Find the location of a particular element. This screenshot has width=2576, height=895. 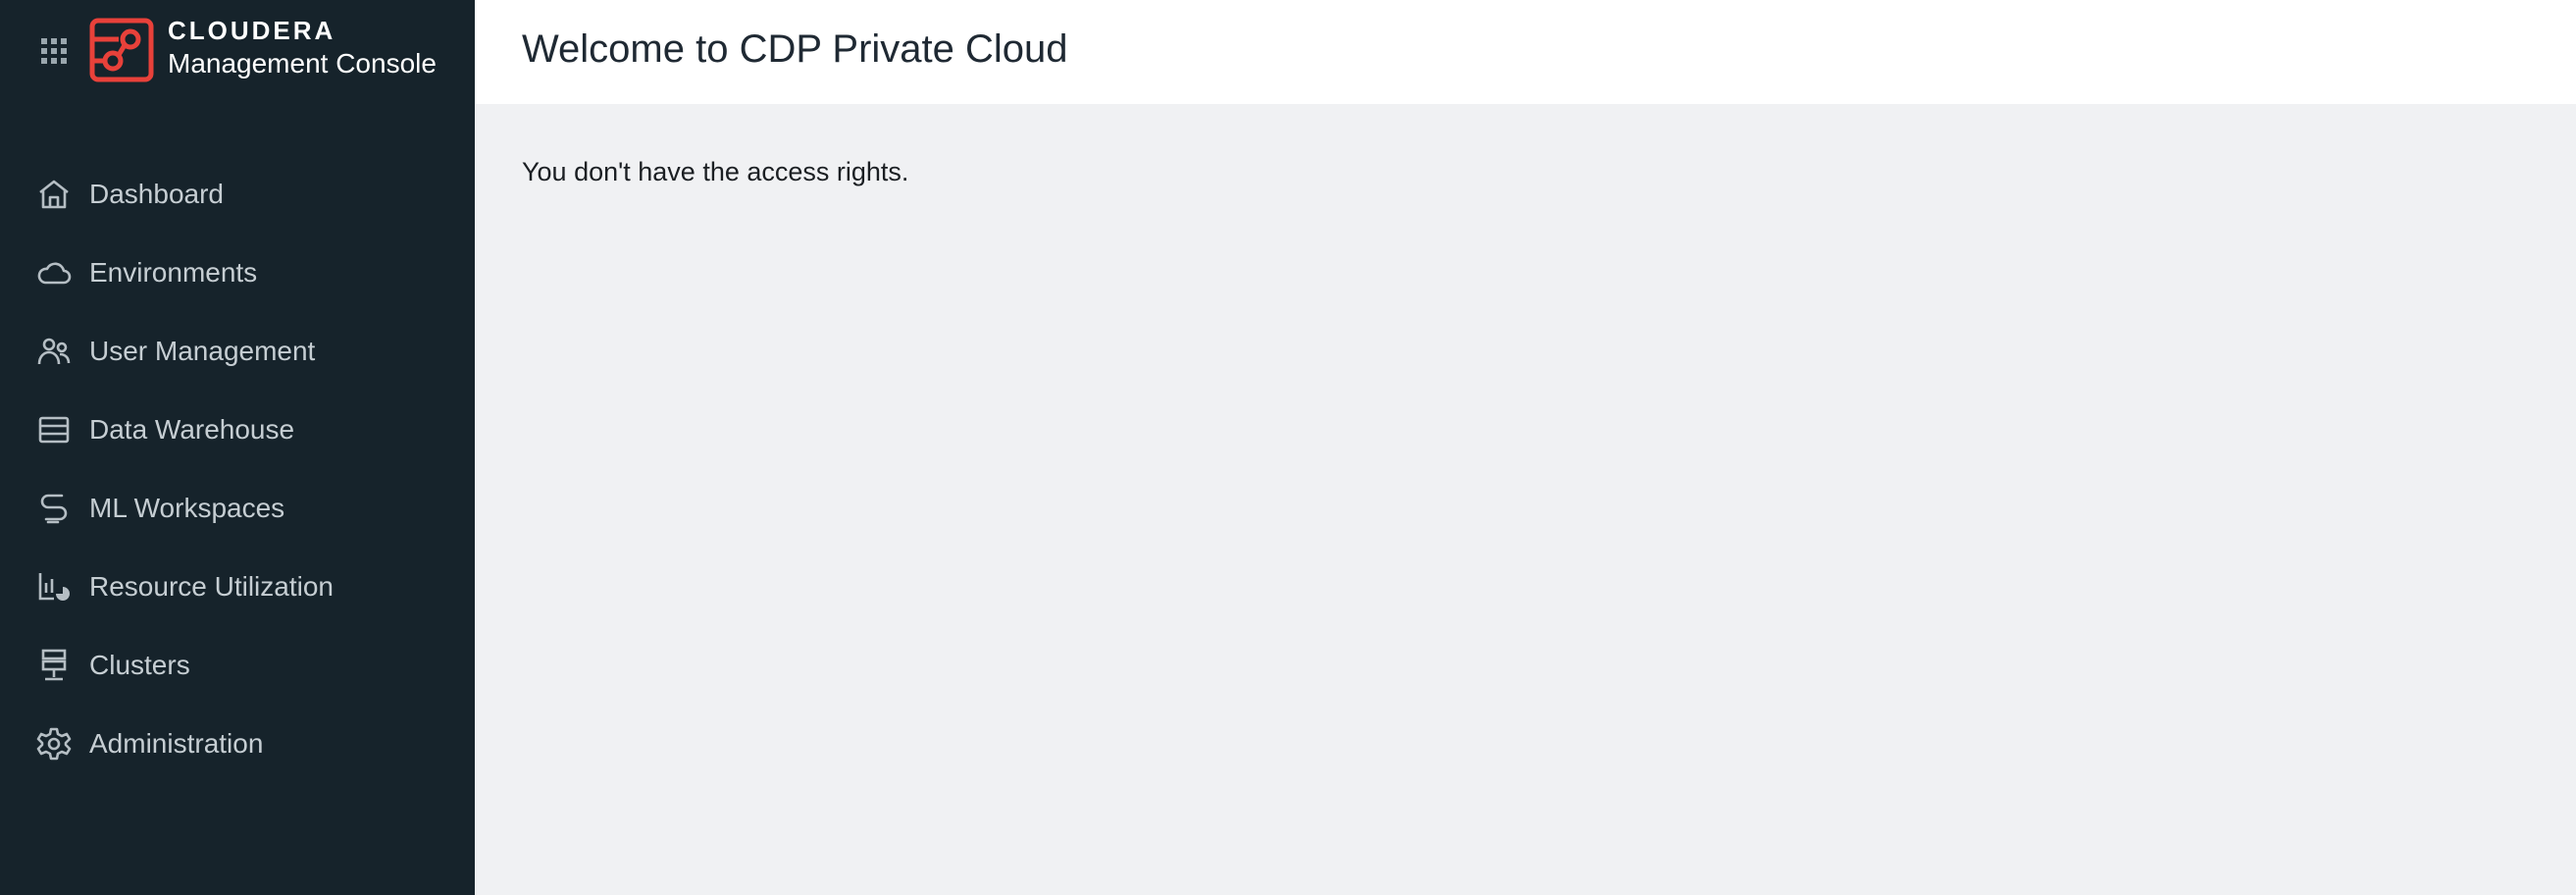

sidebar-item-user-management: User Management is located at coordinates (237, 351).